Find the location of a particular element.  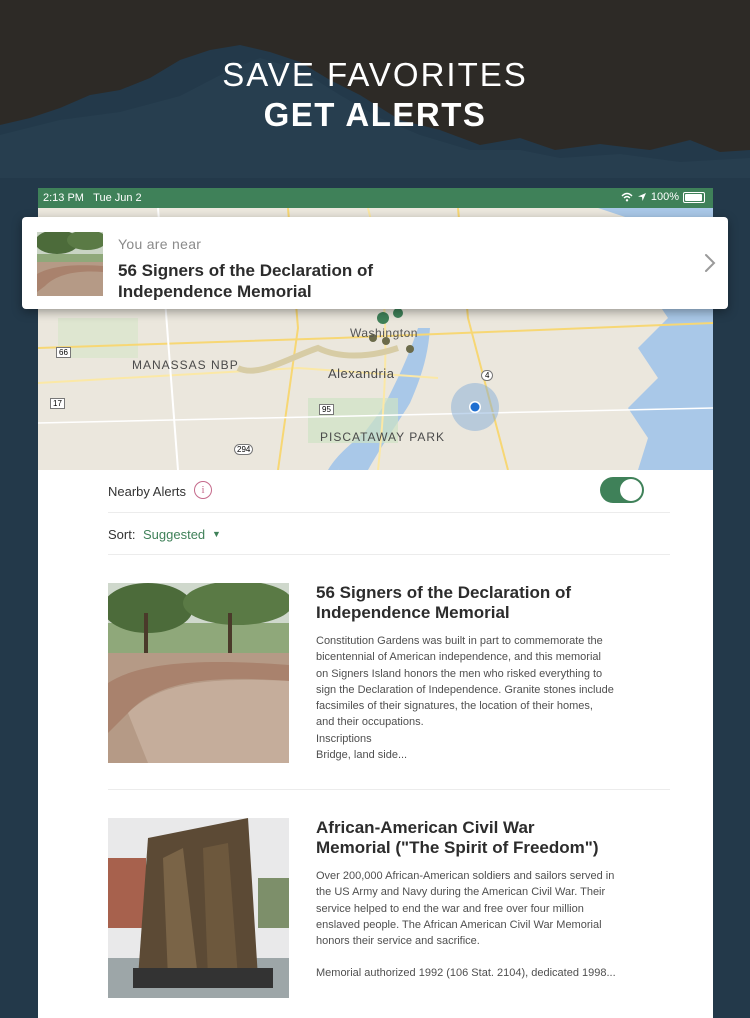

description-line: and their occupations. is located at coordinates (370, 722).